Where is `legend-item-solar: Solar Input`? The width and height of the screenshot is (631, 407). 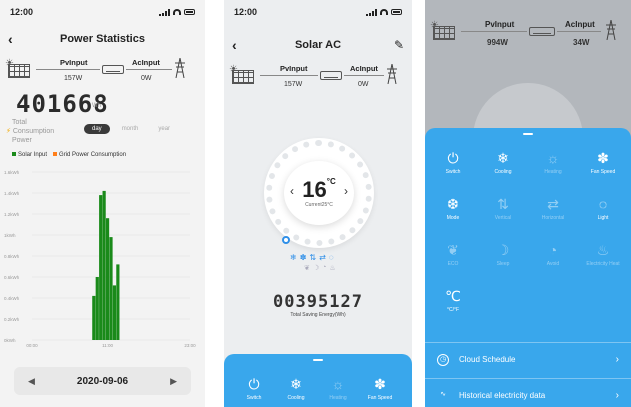
legend-item-solar: Solar Input is located at coordinates (29, 155).